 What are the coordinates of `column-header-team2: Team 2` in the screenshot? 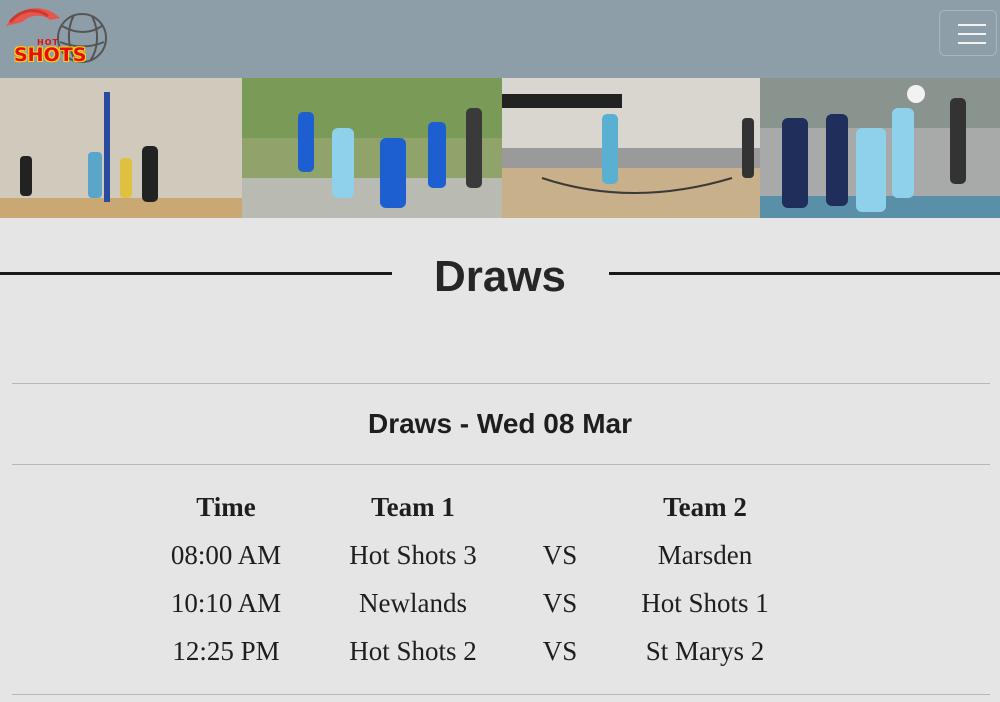 It's located at (705, 507).